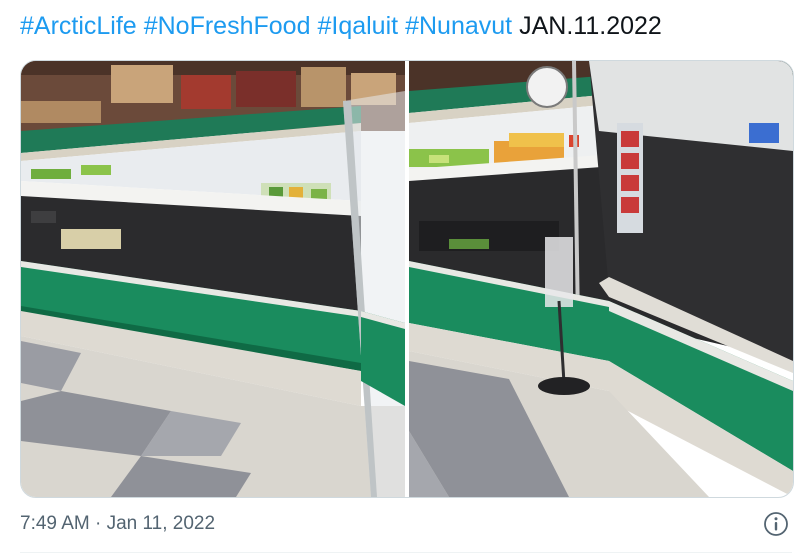 Image resolution: width=803 pixels, height=557 pixels. What do you see at coordinates (227, 26) in the screenshot?
I see `hashtag-nofreshfood: #NoFreshFood` at bounding box center [227, 26].